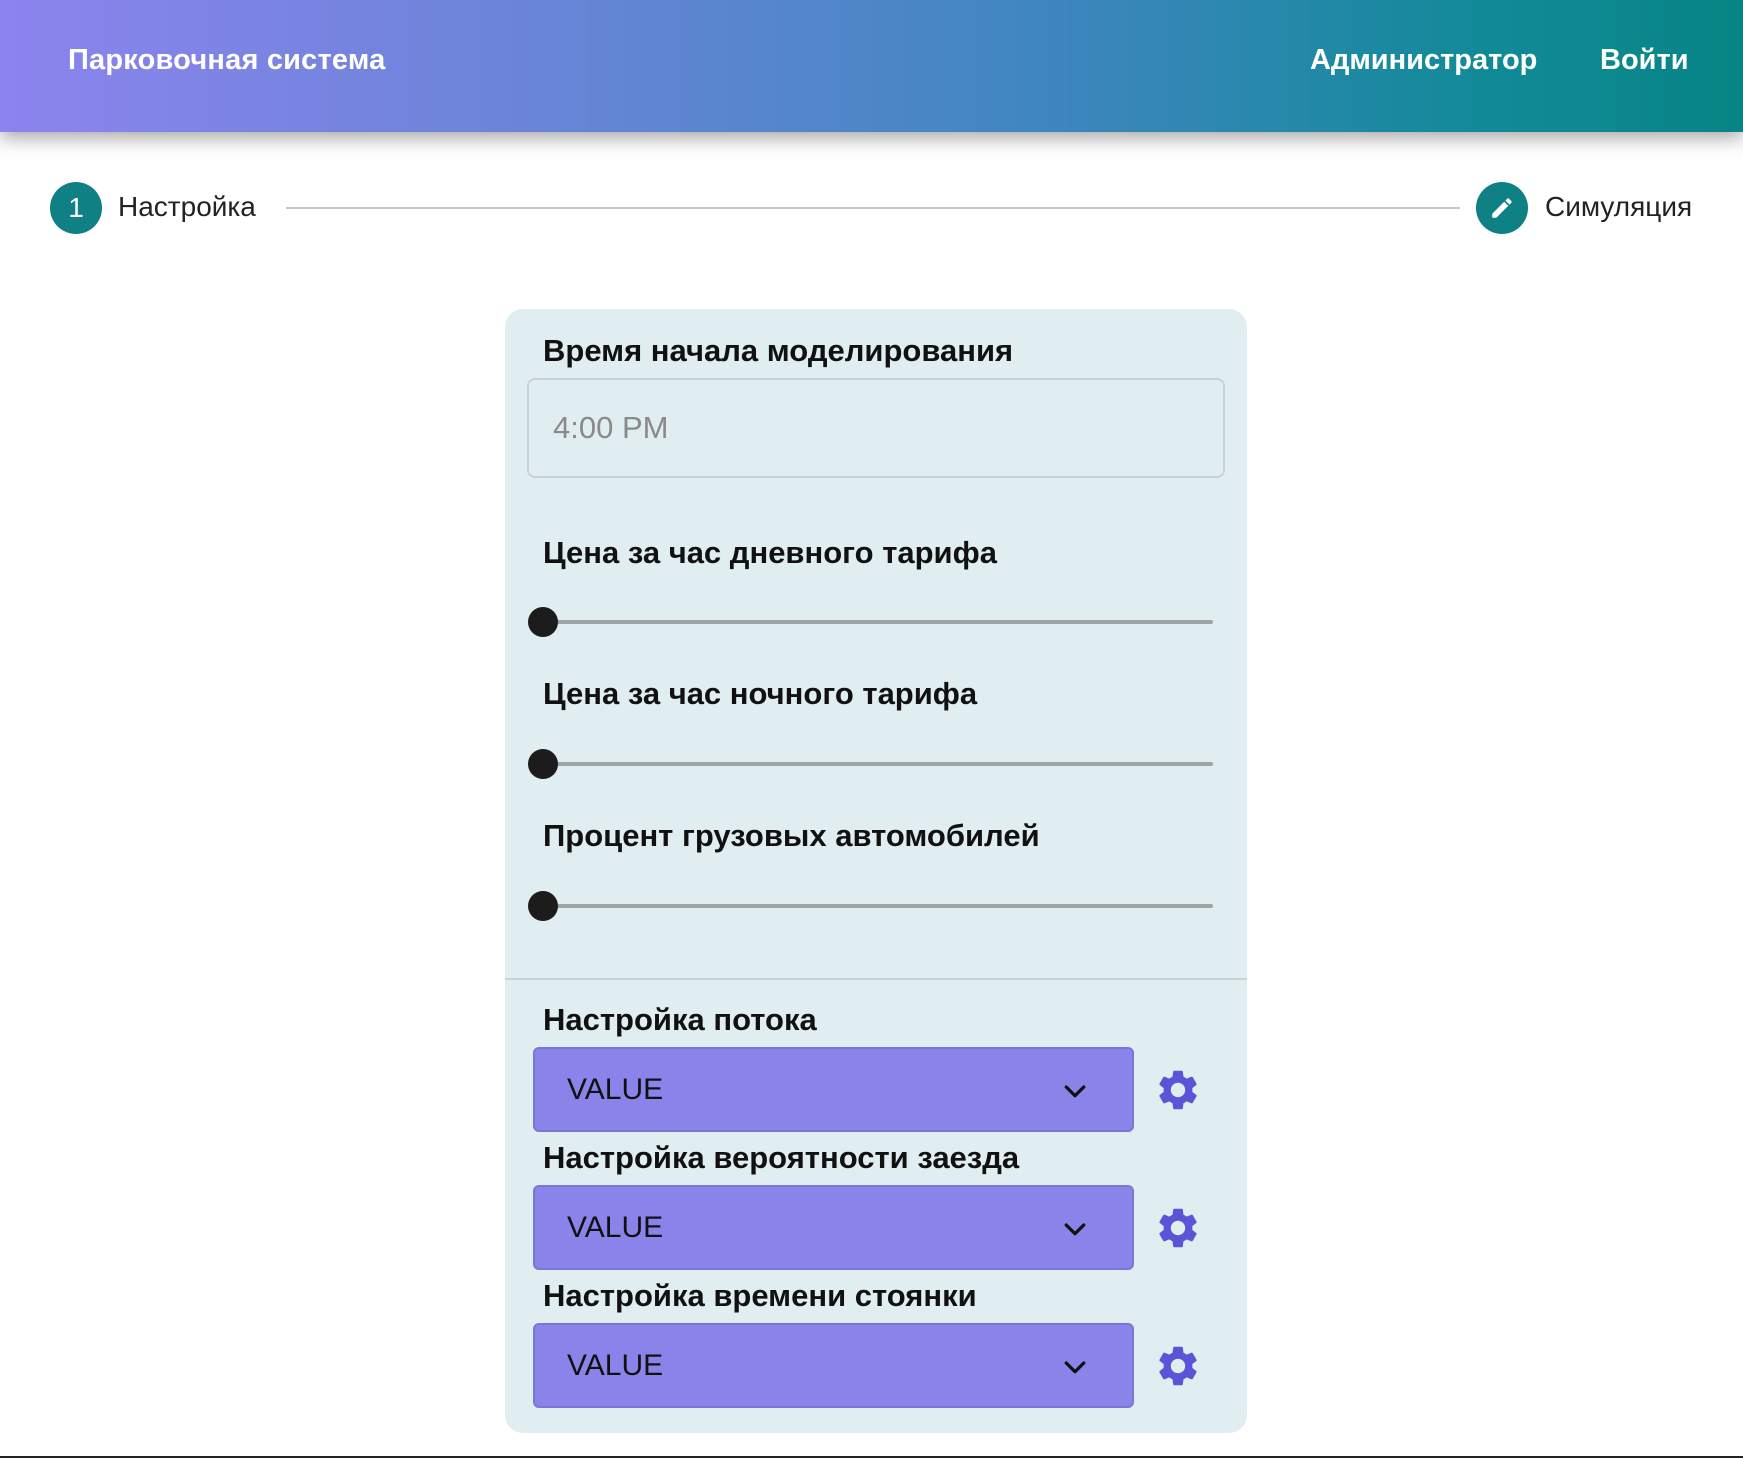 Image resolution: width=1743 pixels, height=1458 pixels. What do you see at coordinates (833, 1227) in the screenshot?
I see `entry-probability-select: VALUE` at bounding box center [833, 1227].